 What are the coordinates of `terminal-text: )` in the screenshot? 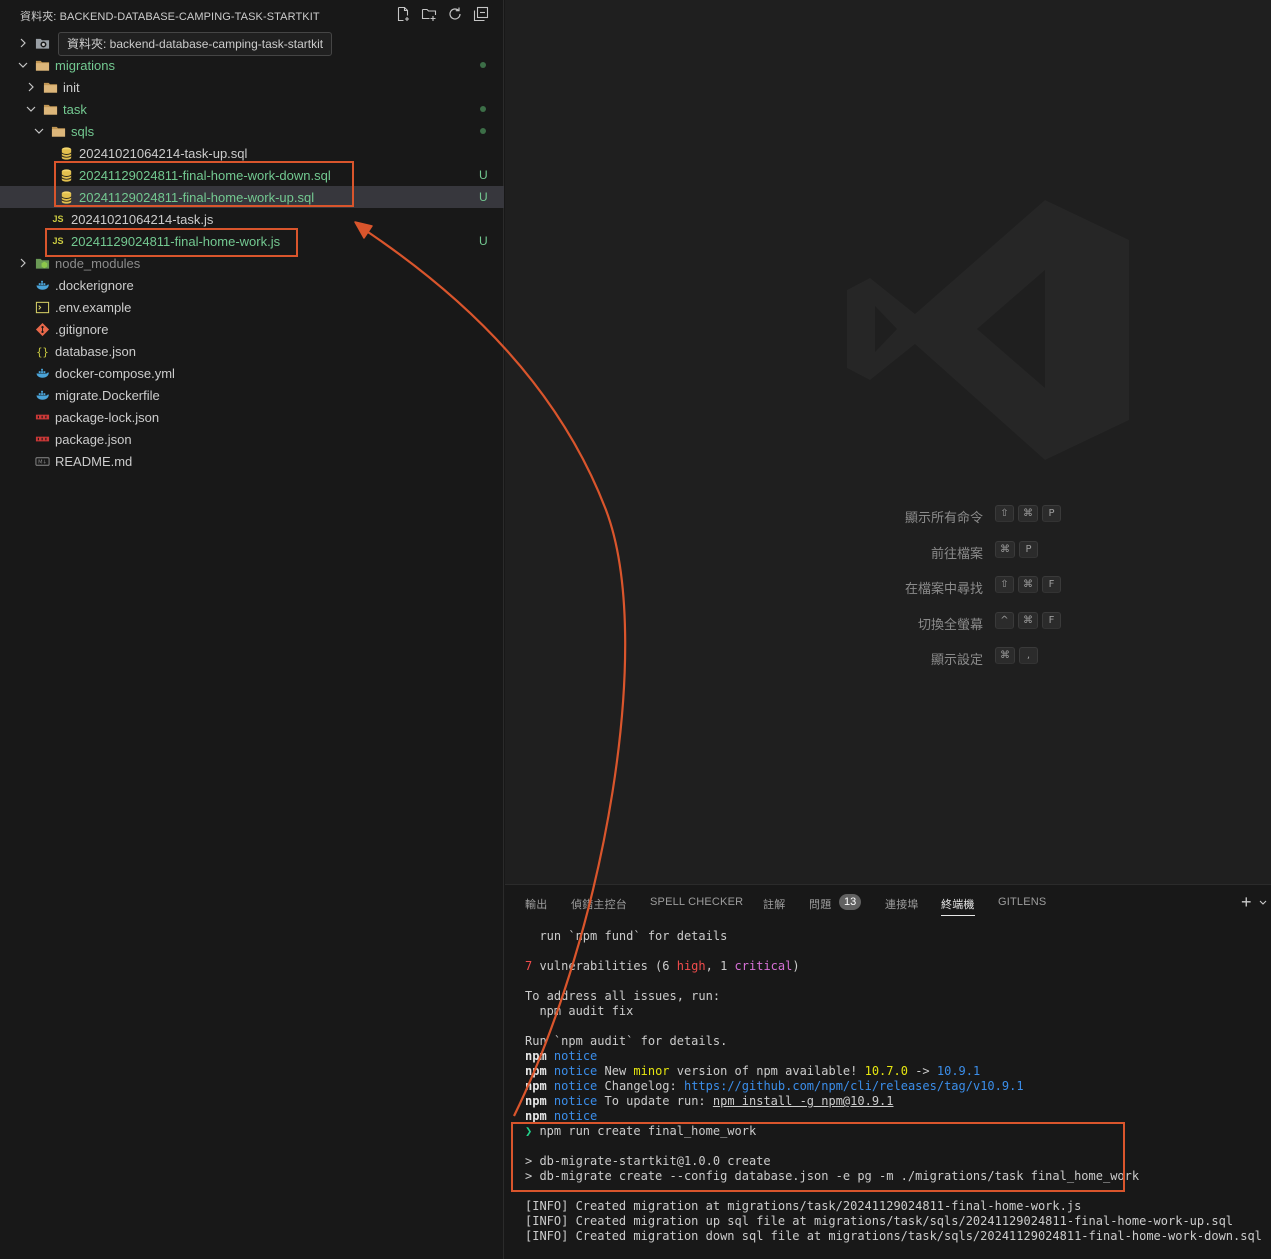 It's located at (796, 966).